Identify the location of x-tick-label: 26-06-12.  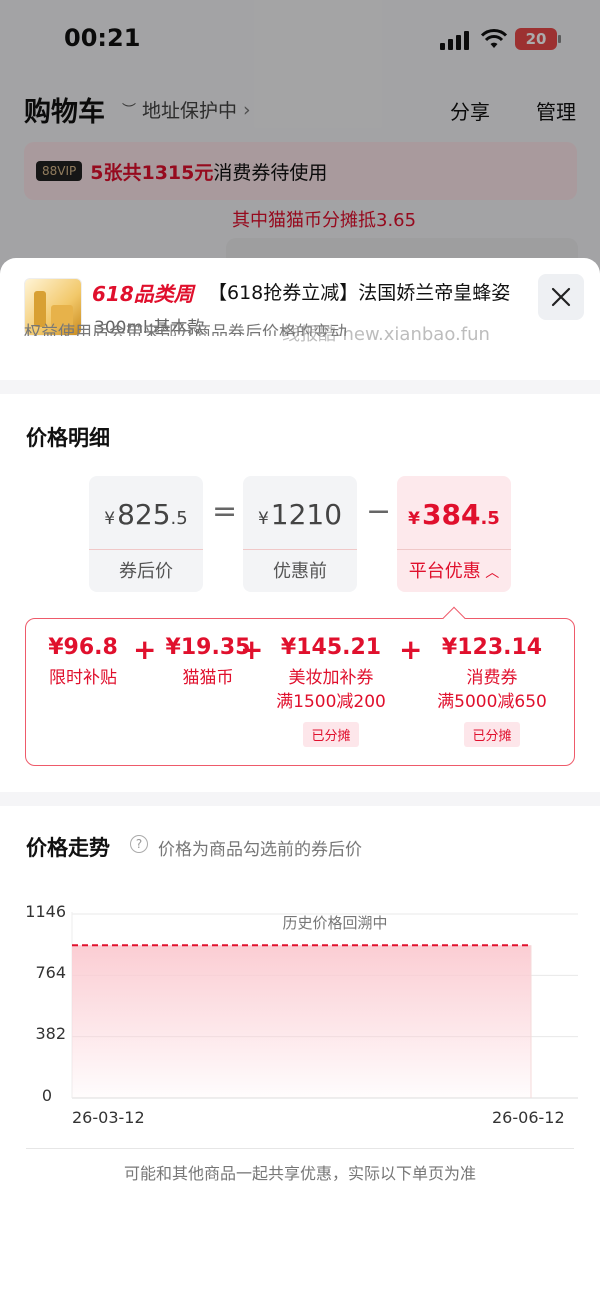
(528, 1117).